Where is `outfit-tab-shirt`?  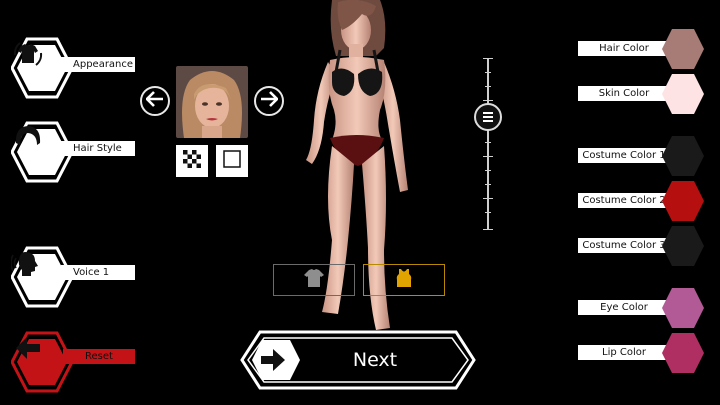
outfit-tab-shirt is located at coordinates (314, 280).